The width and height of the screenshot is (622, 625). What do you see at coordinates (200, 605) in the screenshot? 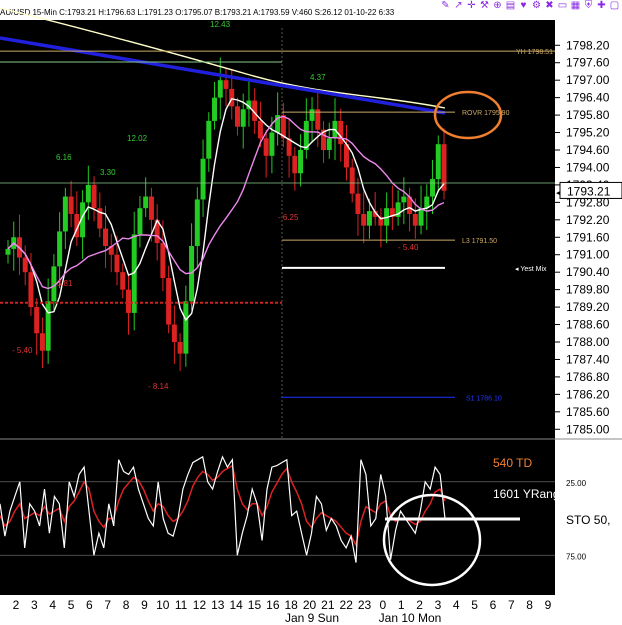
I see `time-tick-label: 12` at bounding box center [200, 605].